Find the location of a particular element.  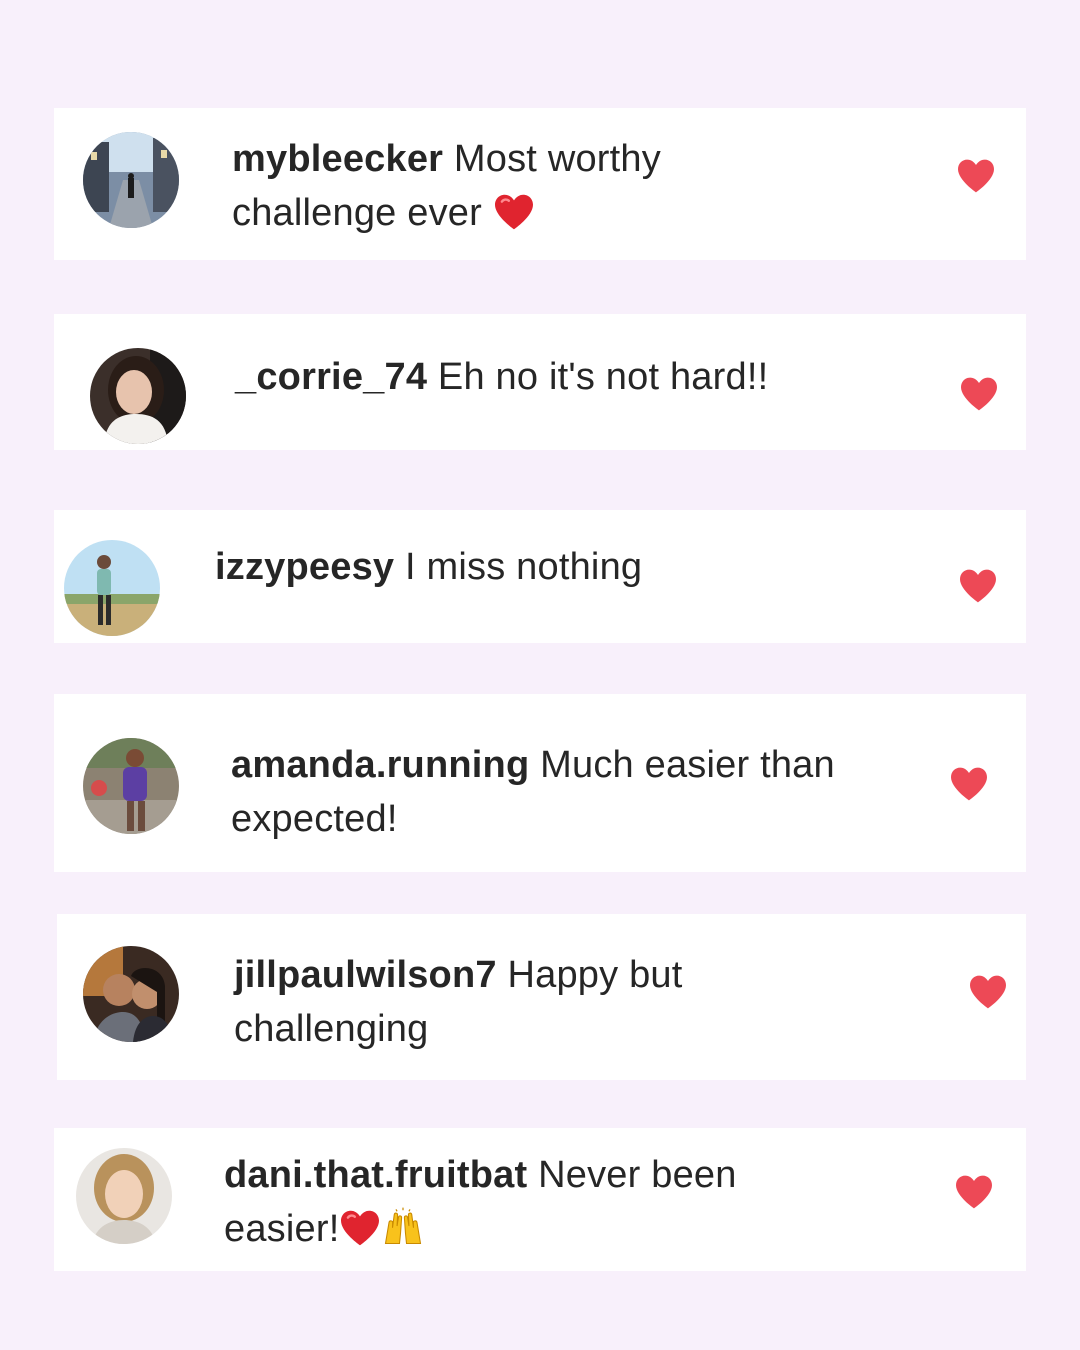

raised-hands-emoji-icon is located at coordinates (403, 1226).